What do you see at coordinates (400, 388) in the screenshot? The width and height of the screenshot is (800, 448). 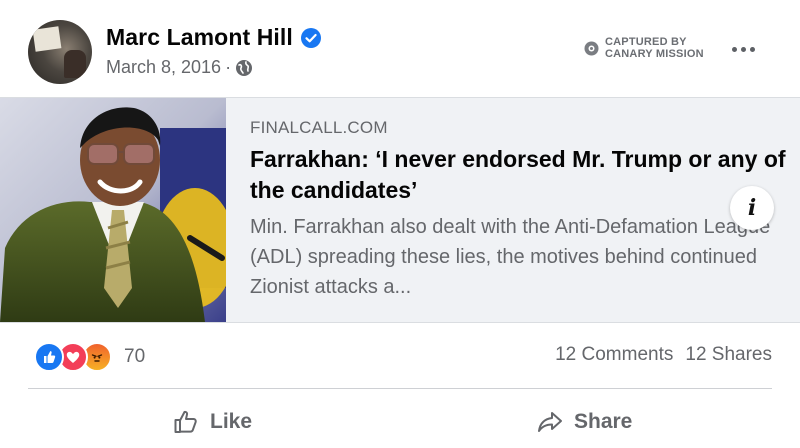 I see `divider` at bounding box center [400, 388].